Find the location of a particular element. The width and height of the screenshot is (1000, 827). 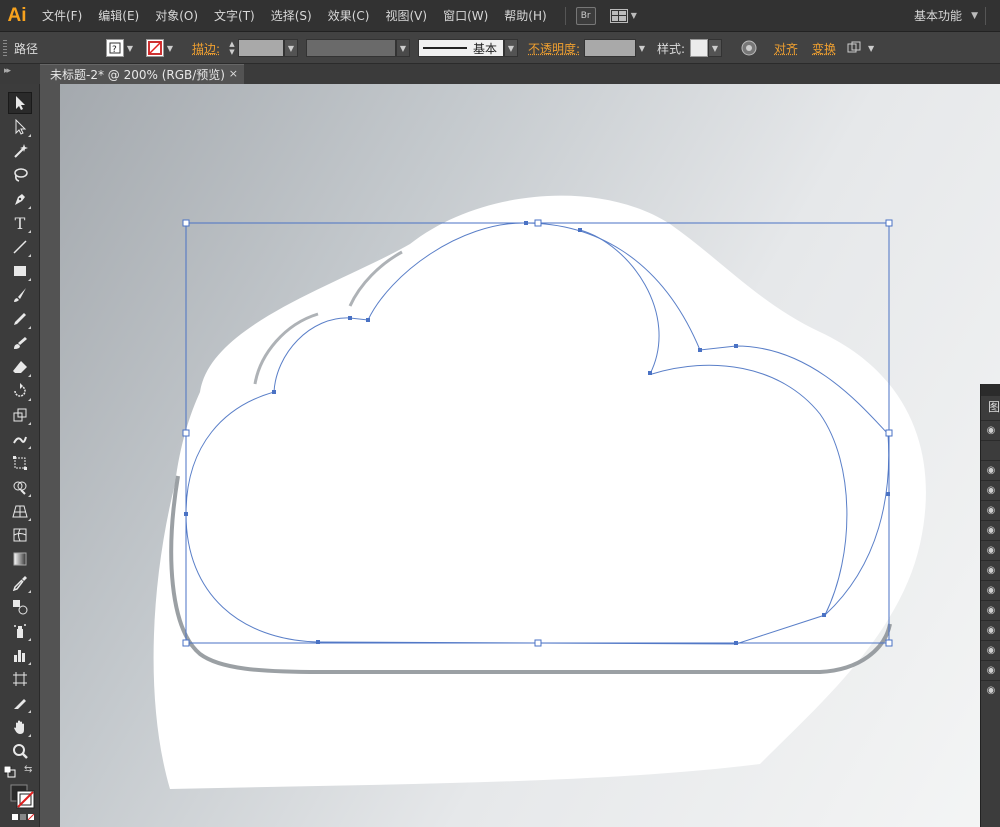

document-tab: 未标题-2* @ 200% (RGB/预览) × is located at coordinates (142, 74).